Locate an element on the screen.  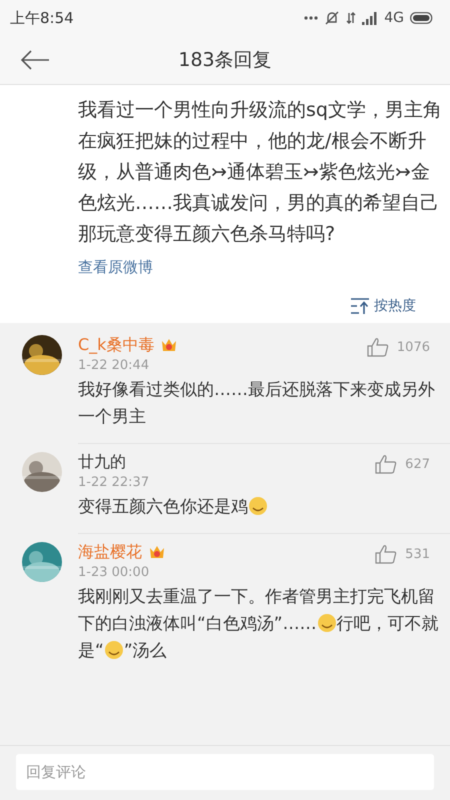
comment-time: 1-22 20:44 is located at coordinates (114, 365).